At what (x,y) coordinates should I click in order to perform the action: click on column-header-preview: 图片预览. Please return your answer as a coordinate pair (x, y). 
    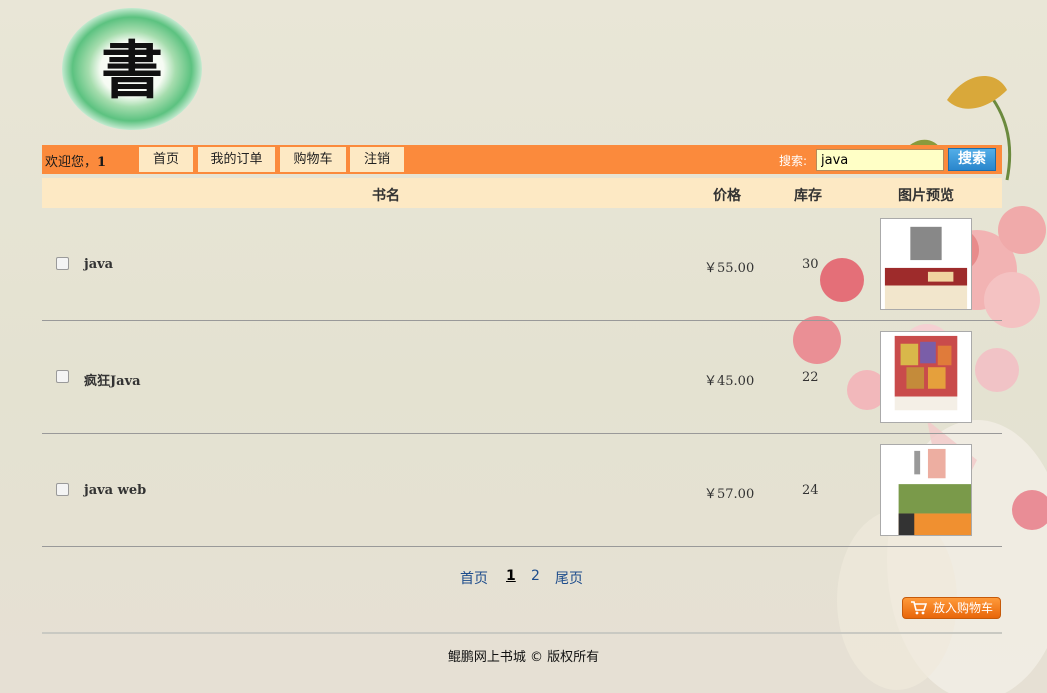
    Looking at the image, I should click on (926, 196).